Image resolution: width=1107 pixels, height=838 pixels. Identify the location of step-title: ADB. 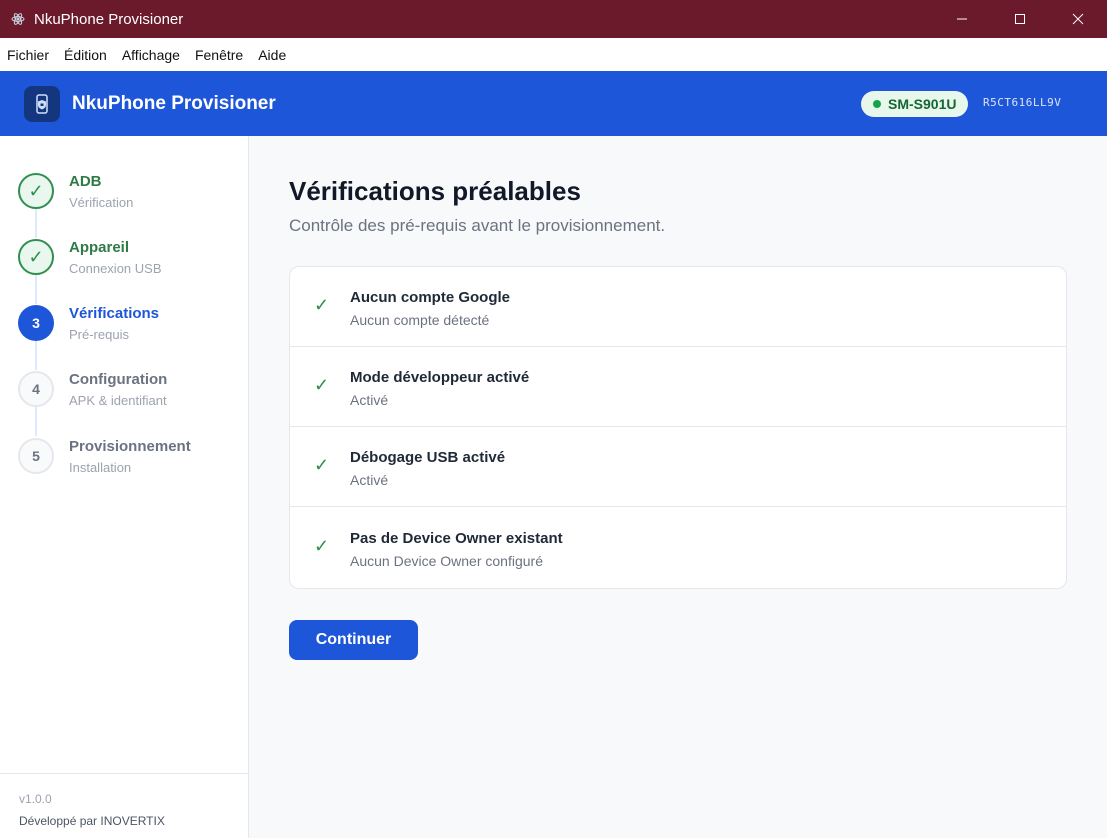
(85, 181).